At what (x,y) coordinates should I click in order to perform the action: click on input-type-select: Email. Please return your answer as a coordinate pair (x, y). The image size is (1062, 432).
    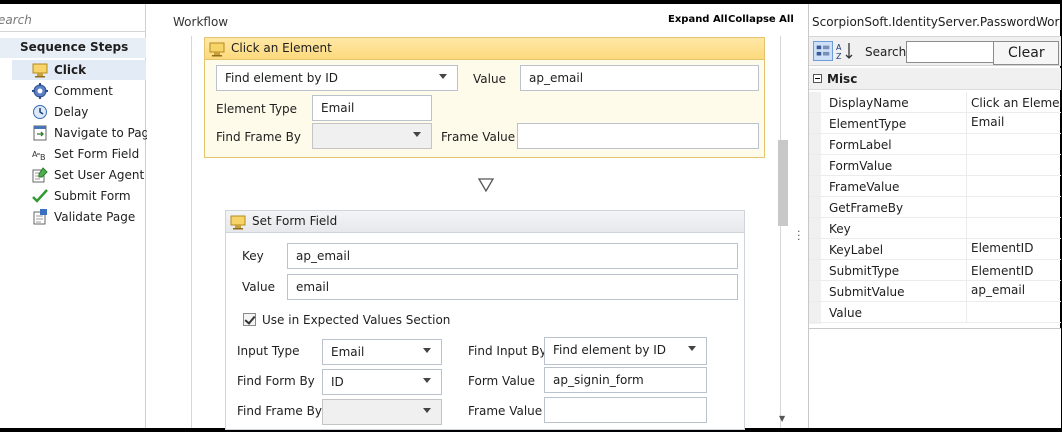
    Looking at the image, I should click on (382, 352).